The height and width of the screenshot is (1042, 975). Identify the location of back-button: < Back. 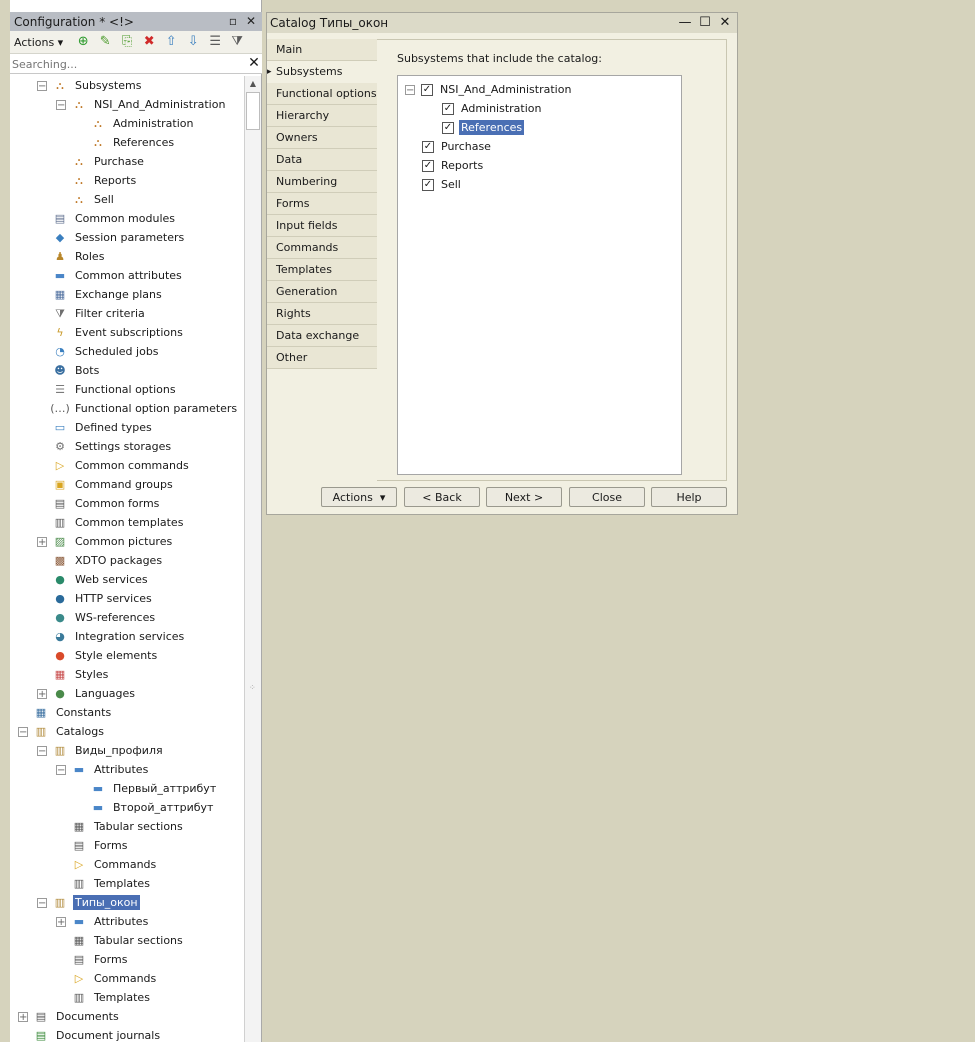
(442, 497).